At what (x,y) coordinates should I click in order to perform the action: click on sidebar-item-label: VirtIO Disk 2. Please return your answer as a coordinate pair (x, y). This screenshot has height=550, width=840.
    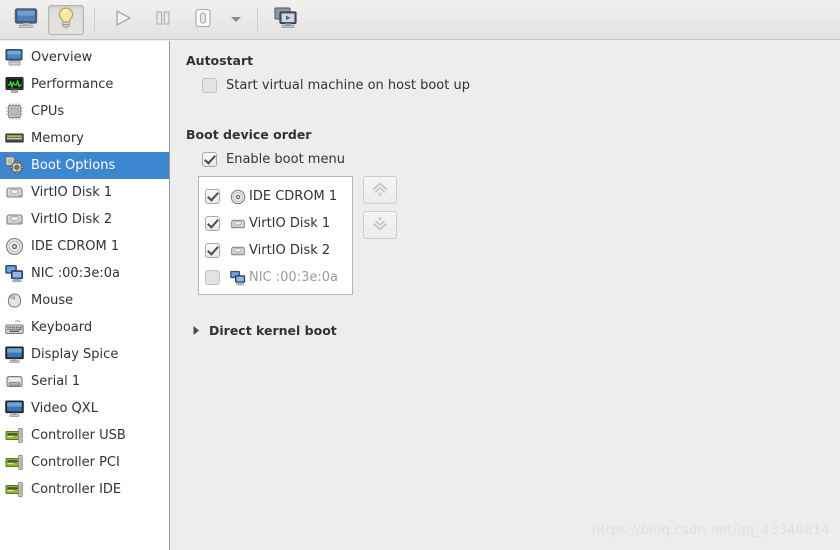
    Looking at the image, I should click on (72, 219).